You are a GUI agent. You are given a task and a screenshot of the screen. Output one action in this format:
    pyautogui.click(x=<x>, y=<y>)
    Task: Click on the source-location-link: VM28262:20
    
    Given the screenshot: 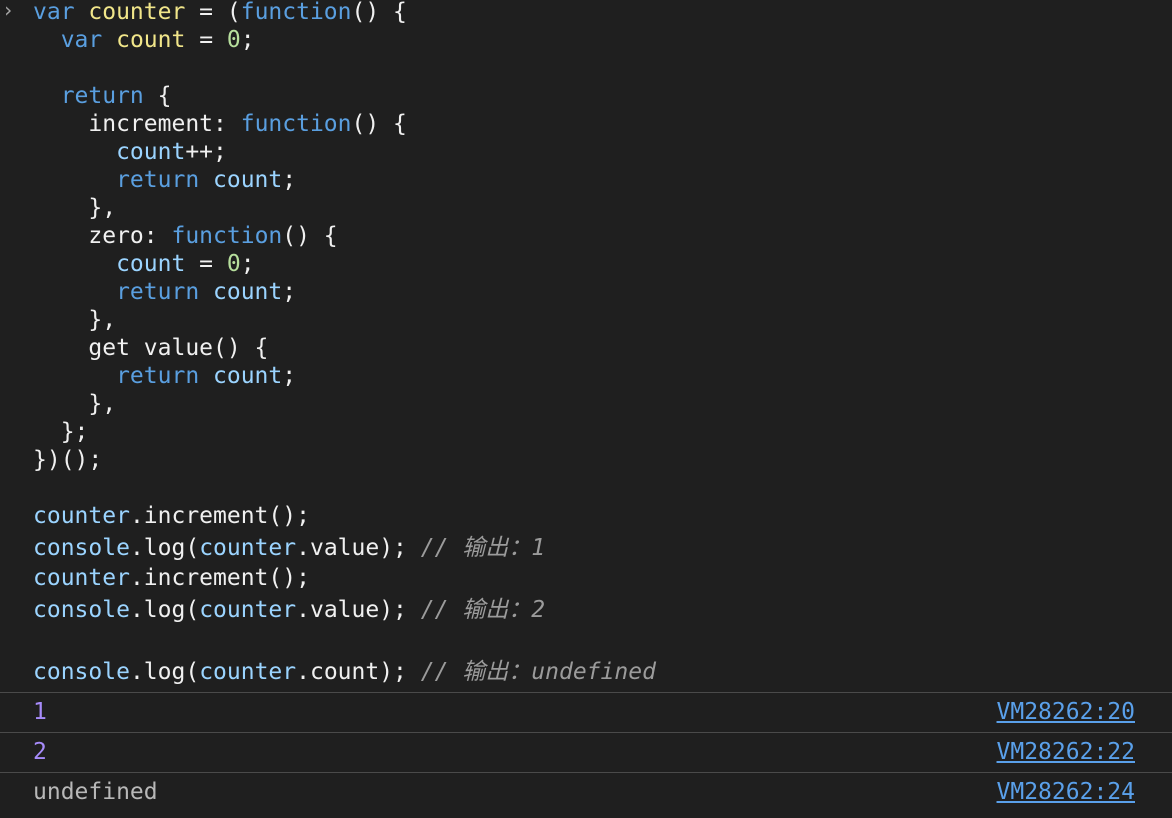 What is the action you would take?
    pyautogui.click(x=1066, y=712)
    